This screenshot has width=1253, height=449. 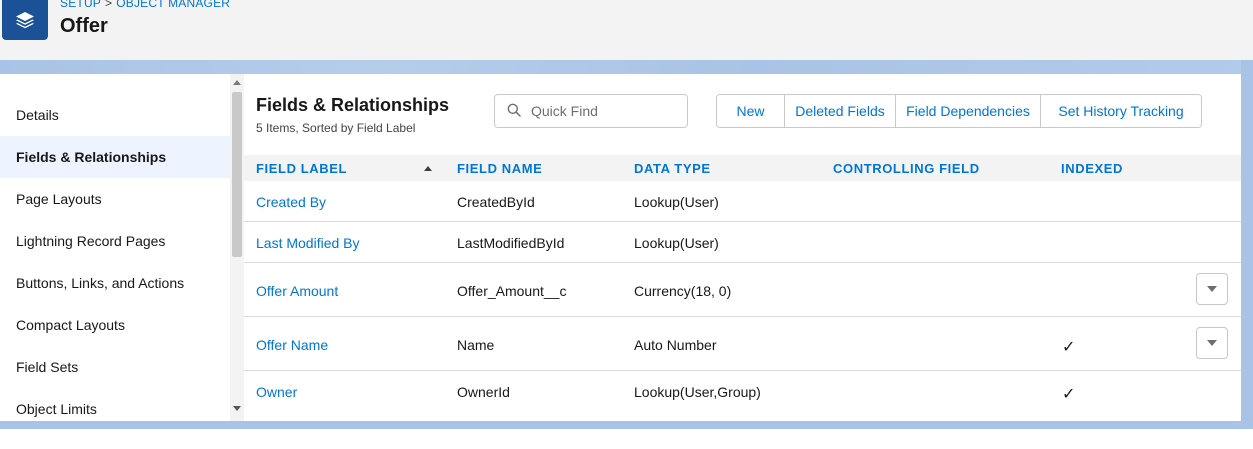 I want to click on breadcrumb-setup-link: SETUP, so click(x=80, y=5).